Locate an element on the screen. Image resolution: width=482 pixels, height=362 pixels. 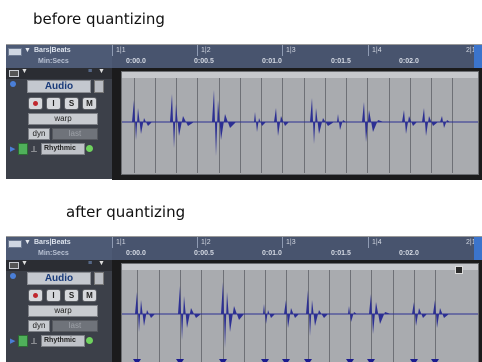
waveform-before is located at coordinates (300, 123).